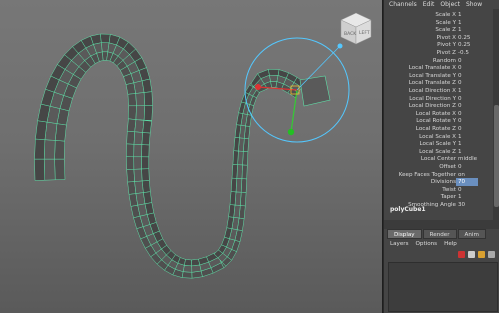 Image resolution: width=499 pixels, height=313 pixels. What do you see at coordinates (404, 234) in the screenshot?
I see `tab-display: Display` at bounding box center [404, 234].